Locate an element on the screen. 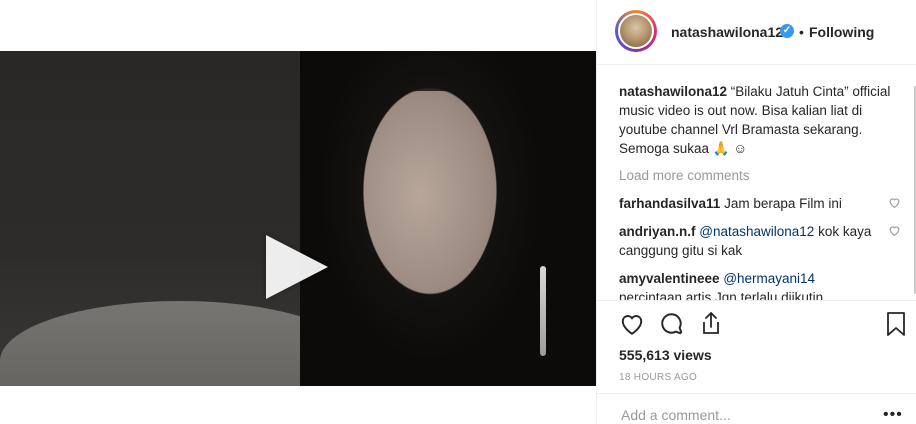 This screenshot has height=424, width=916. add-comment-bar: ••• is located at coordinates (756, 408).